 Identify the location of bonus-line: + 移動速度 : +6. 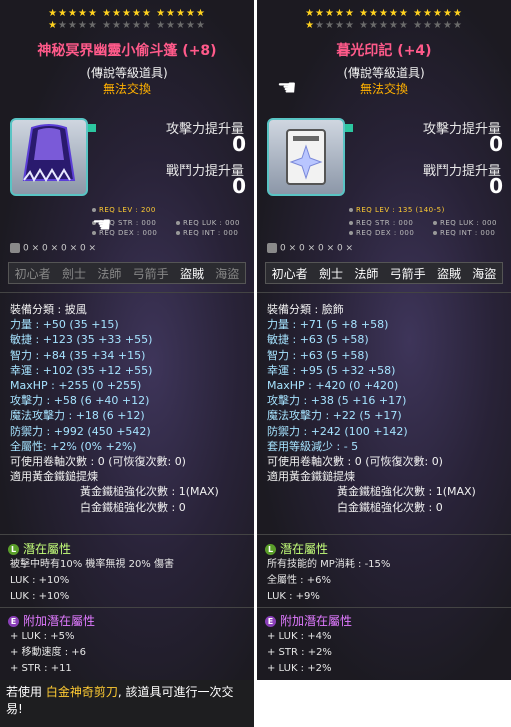
(48, 652).